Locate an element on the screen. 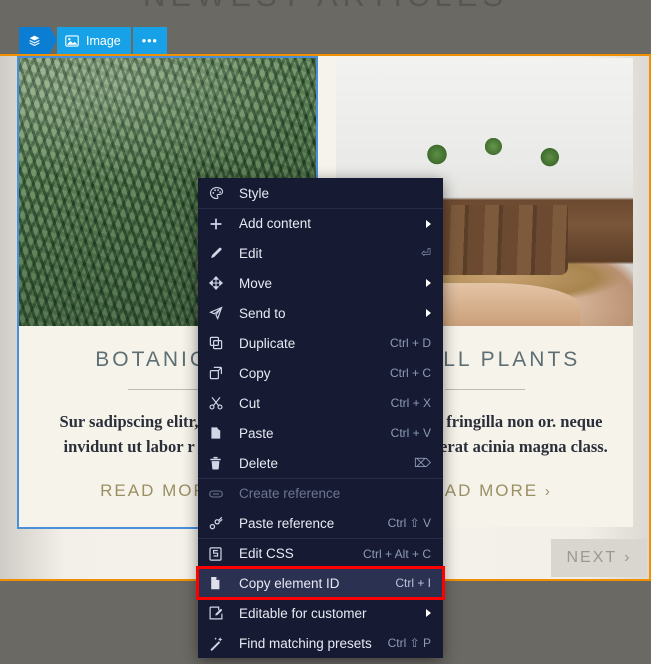  menu-item-label: Move is located at coordinates (256, 283).